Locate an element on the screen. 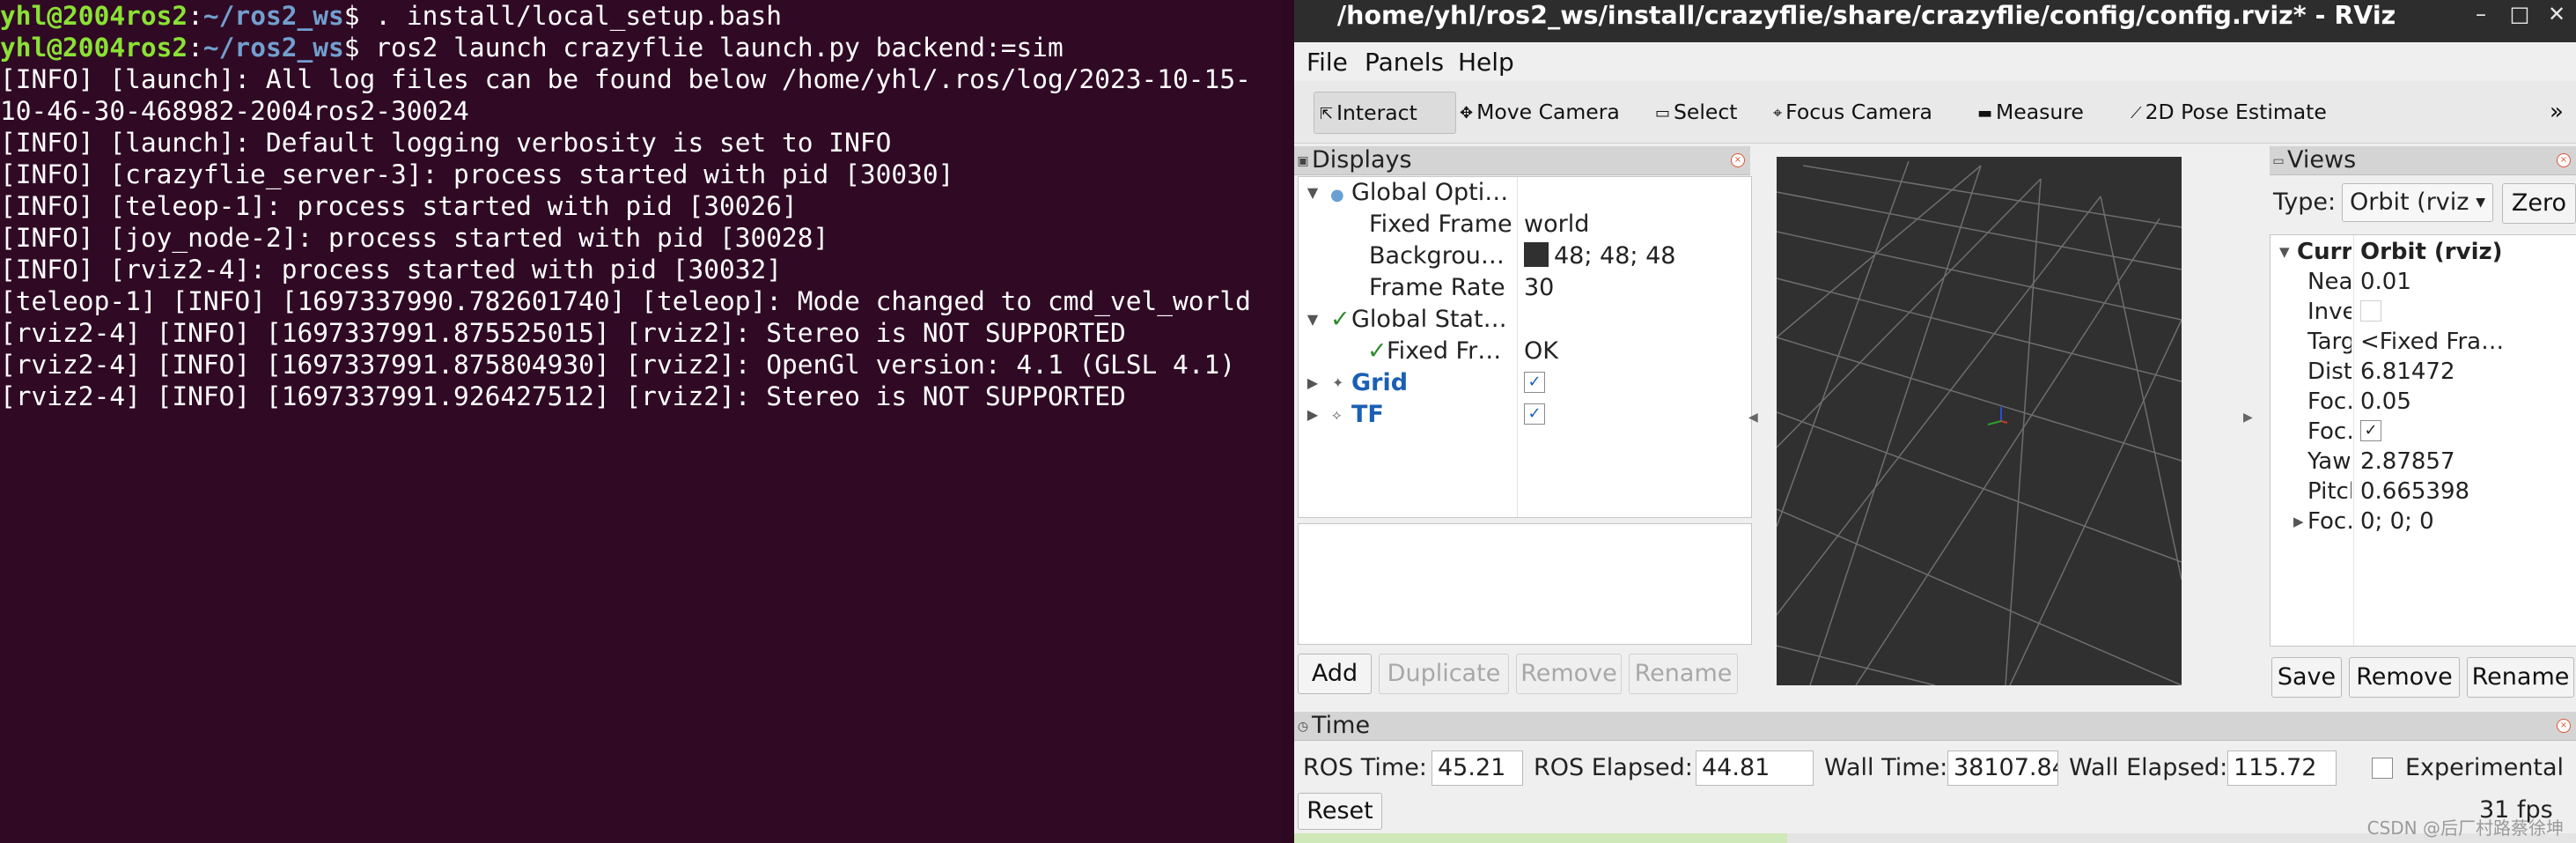  collapse-right-icon: ▶ is located at coordinates (2248, 417).